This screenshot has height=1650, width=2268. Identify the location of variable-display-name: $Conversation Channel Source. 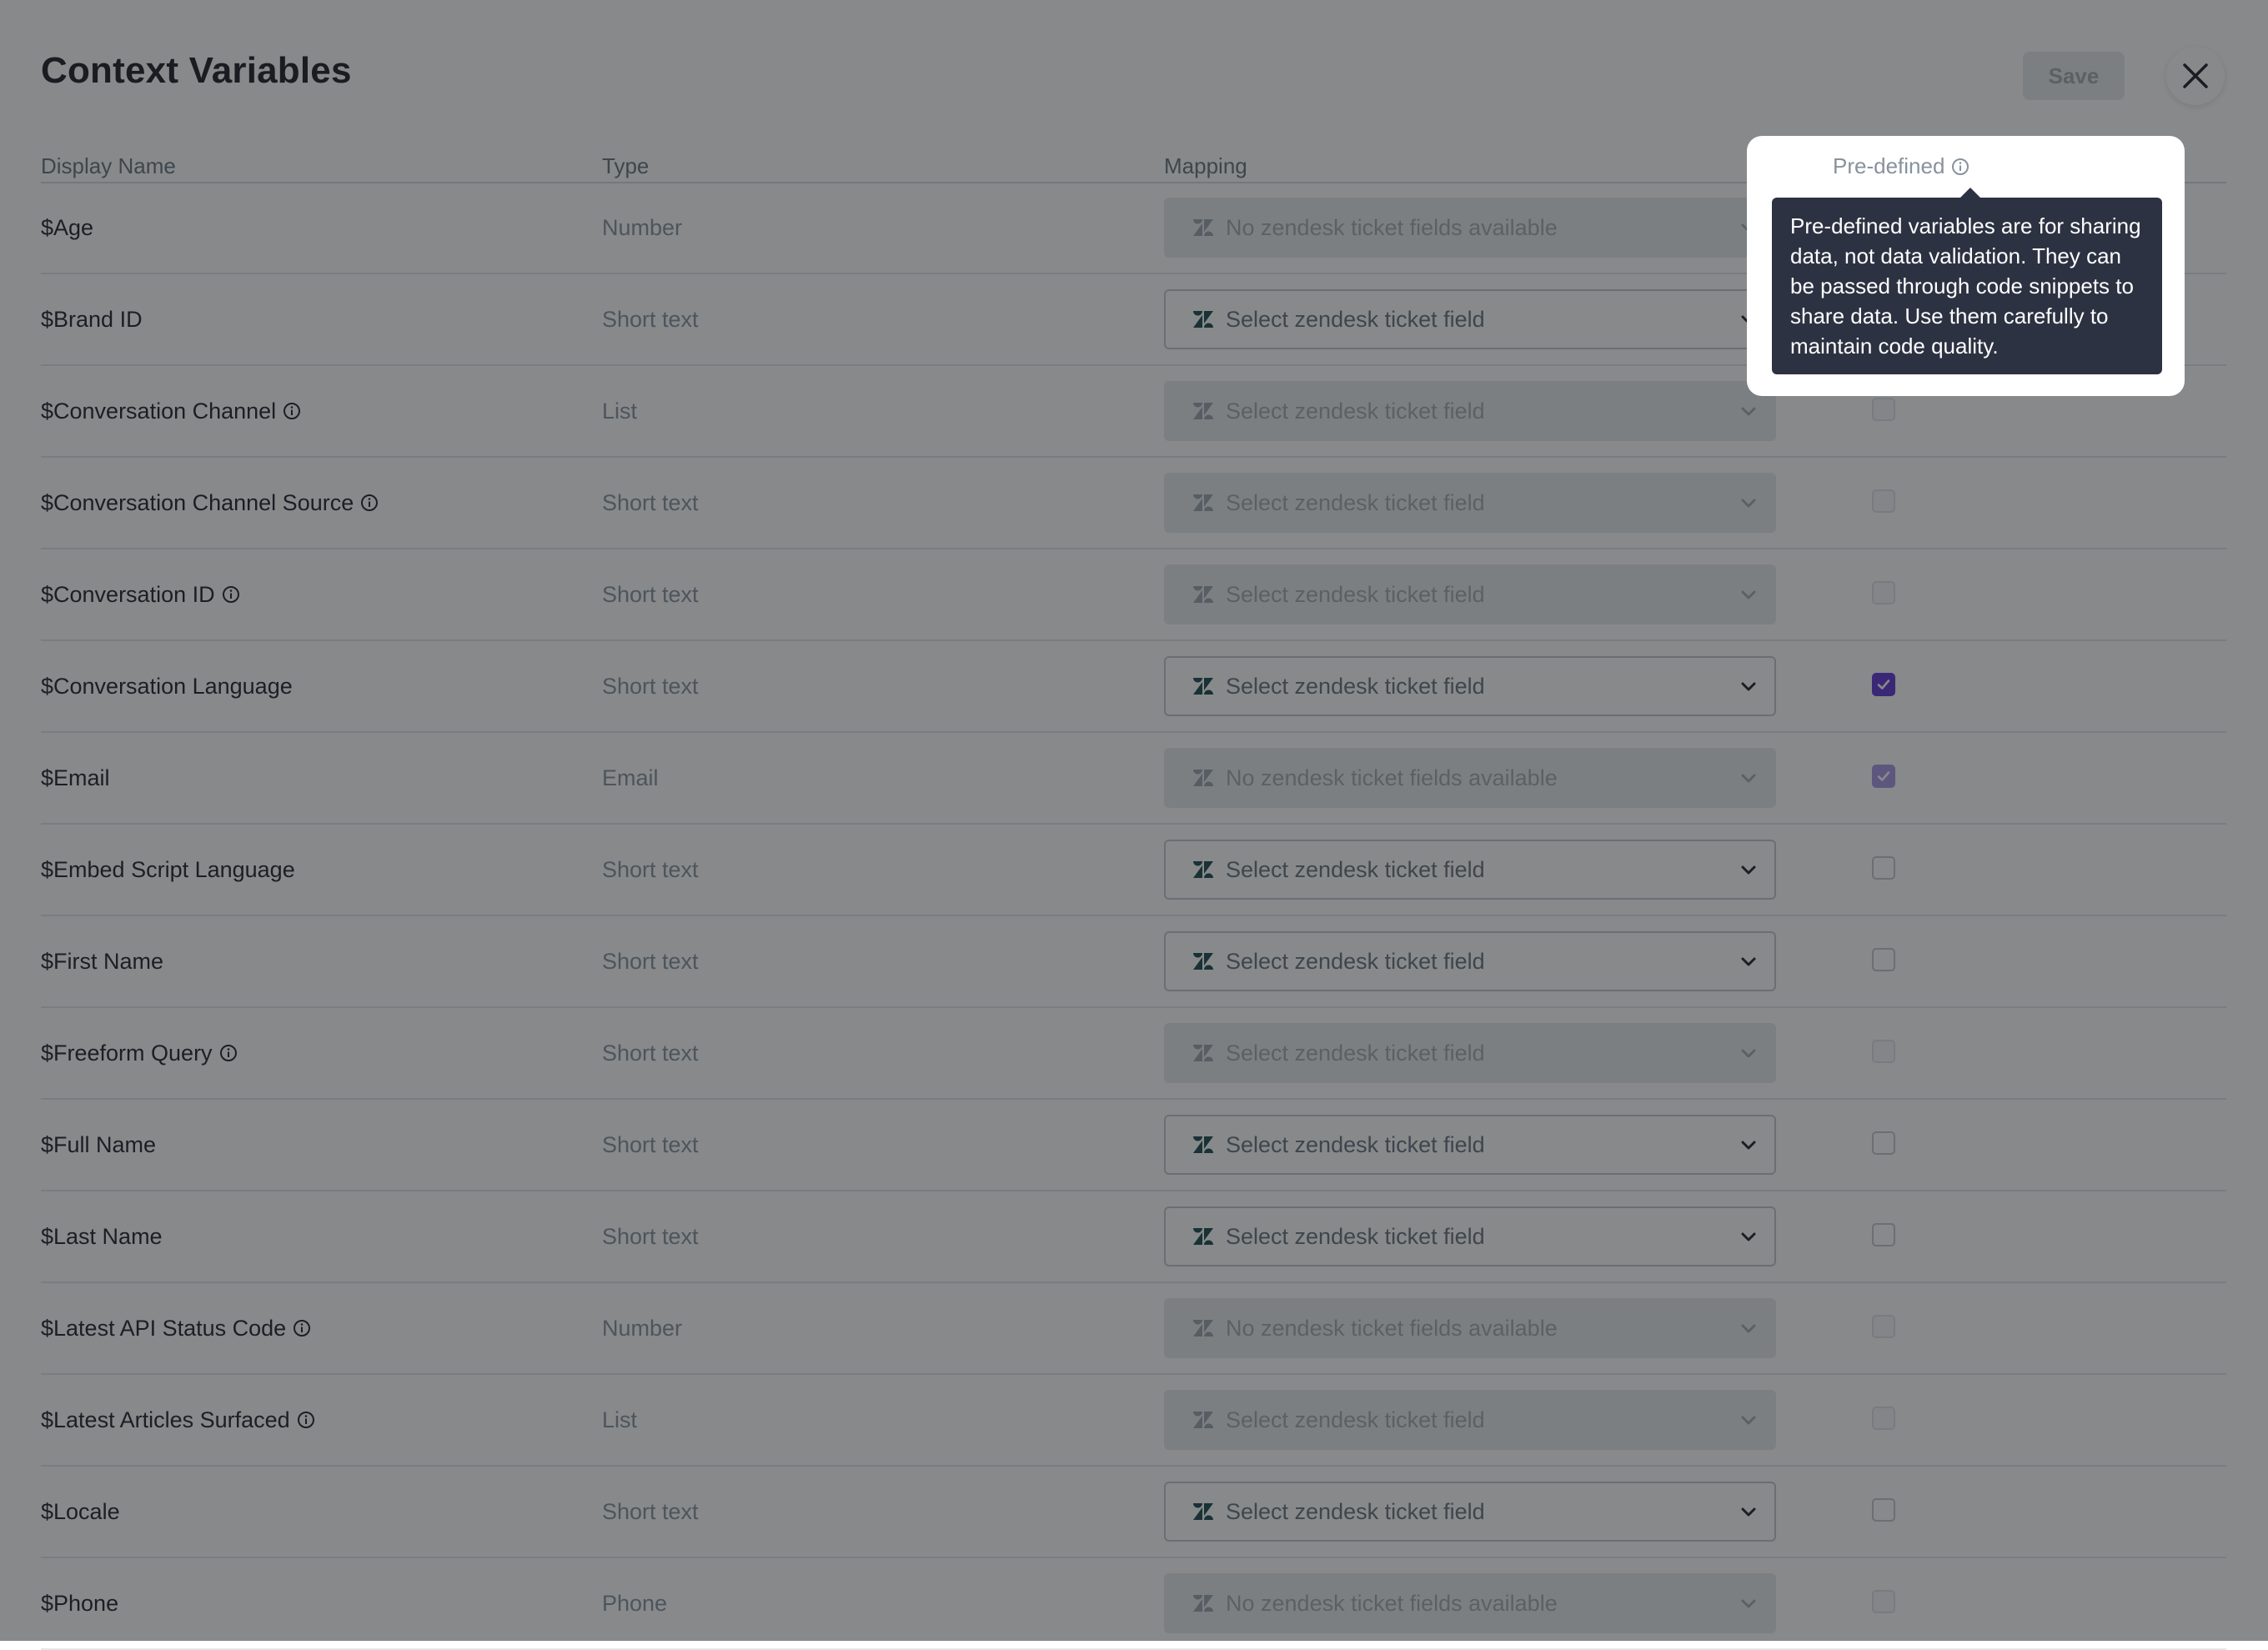
(210, 503).